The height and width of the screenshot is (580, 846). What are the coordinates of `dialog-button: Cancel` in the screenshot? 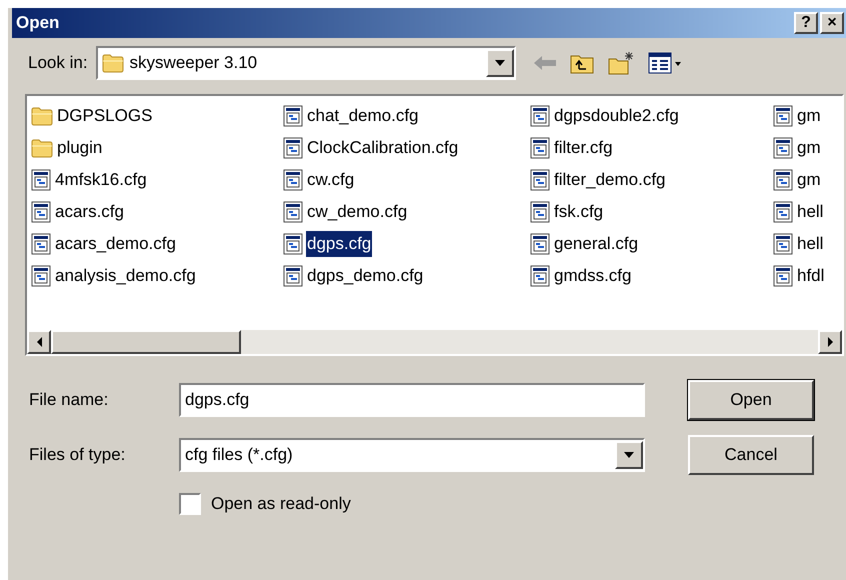 It's located at (751, 455).